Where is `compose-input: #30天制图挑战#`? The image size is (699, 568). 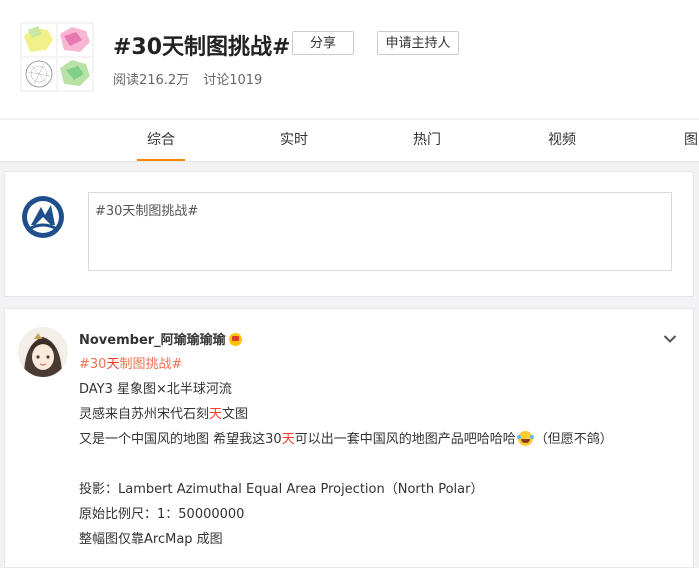
compose-input: #30天制图挑战# is located at coordinates (380, 231).